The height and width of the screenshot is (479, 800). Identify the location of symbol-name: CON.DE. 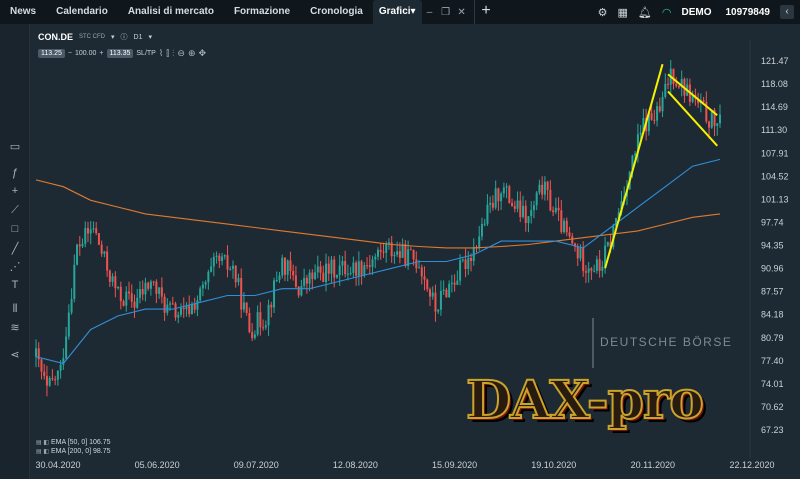
(55, 37).